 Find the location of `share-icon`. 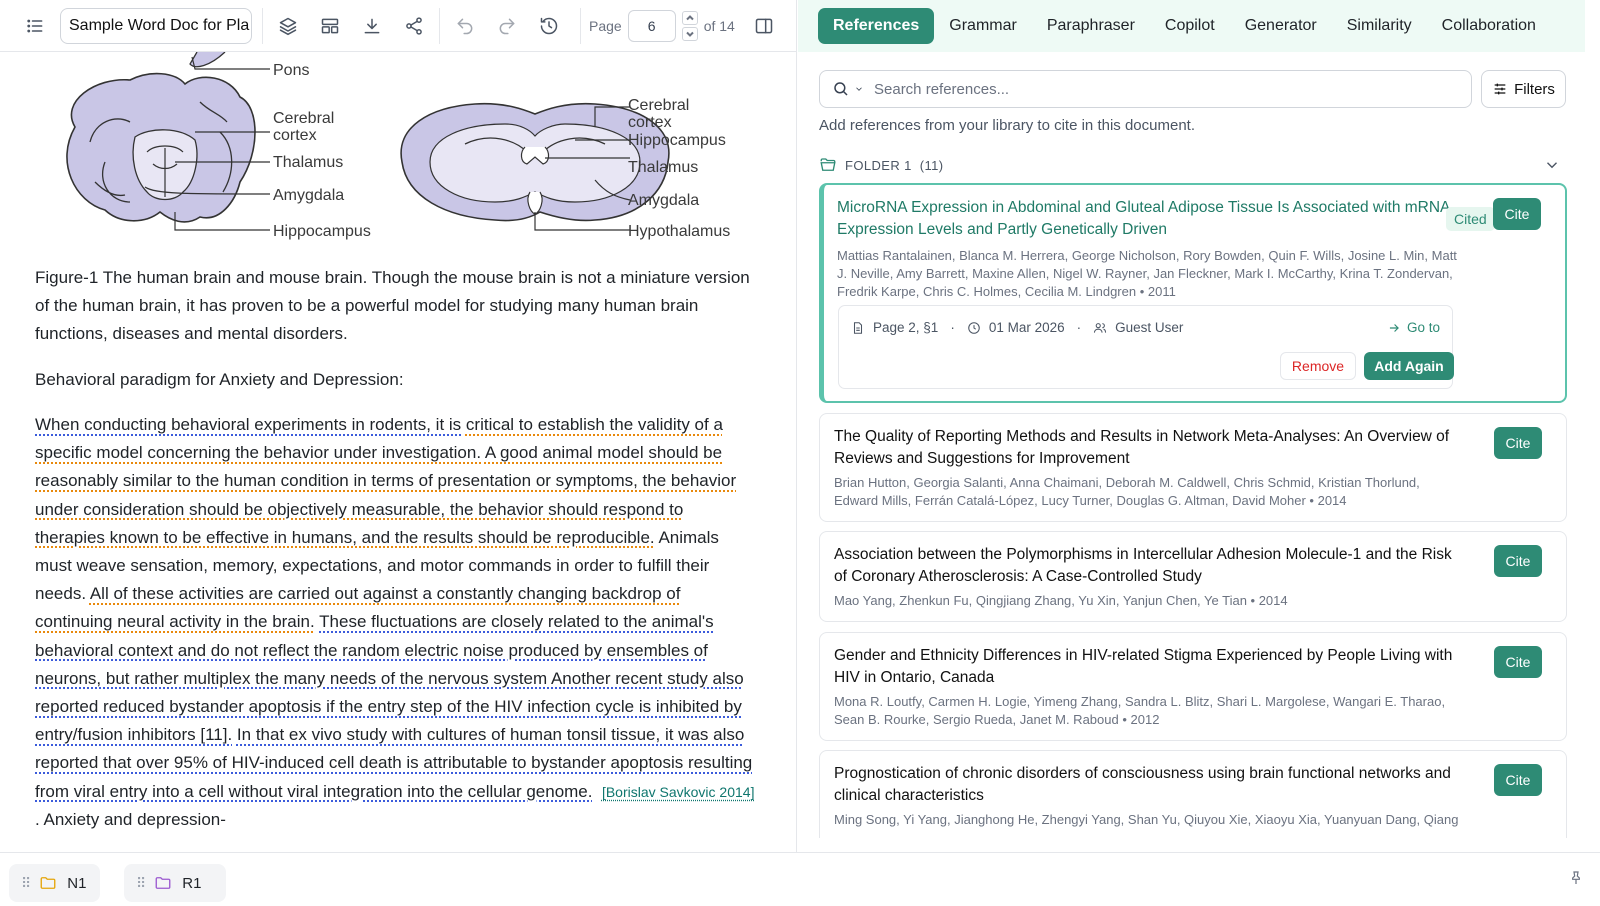

share-icon is located at coordinates (414, 26).